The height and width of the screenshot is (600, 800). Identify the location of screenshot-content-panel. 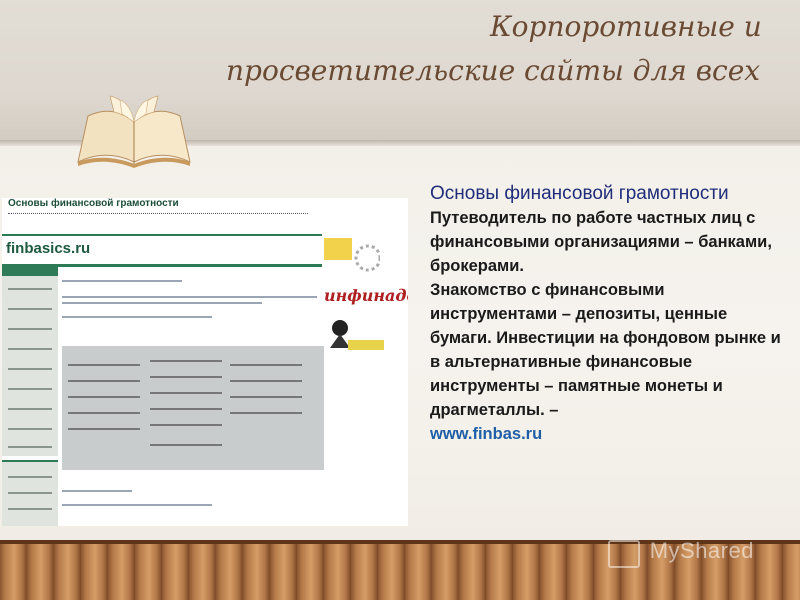
(193, 408).